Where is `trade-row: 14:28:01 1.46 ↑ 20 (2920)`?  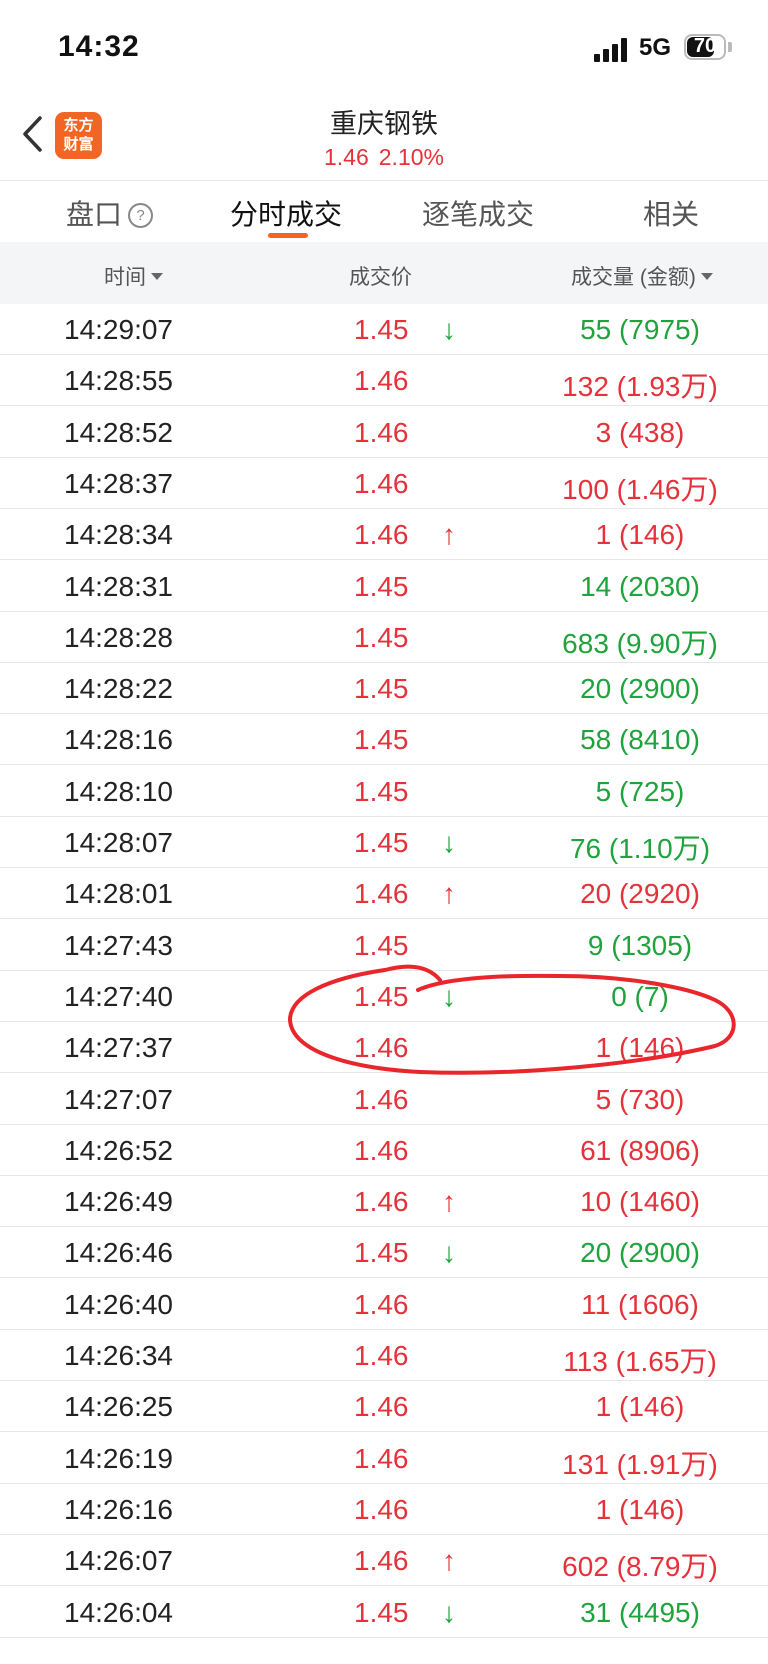 trade-row: 14:28:01 1.46 ↑ 20 (2920) is located at coordinates (384, 894).